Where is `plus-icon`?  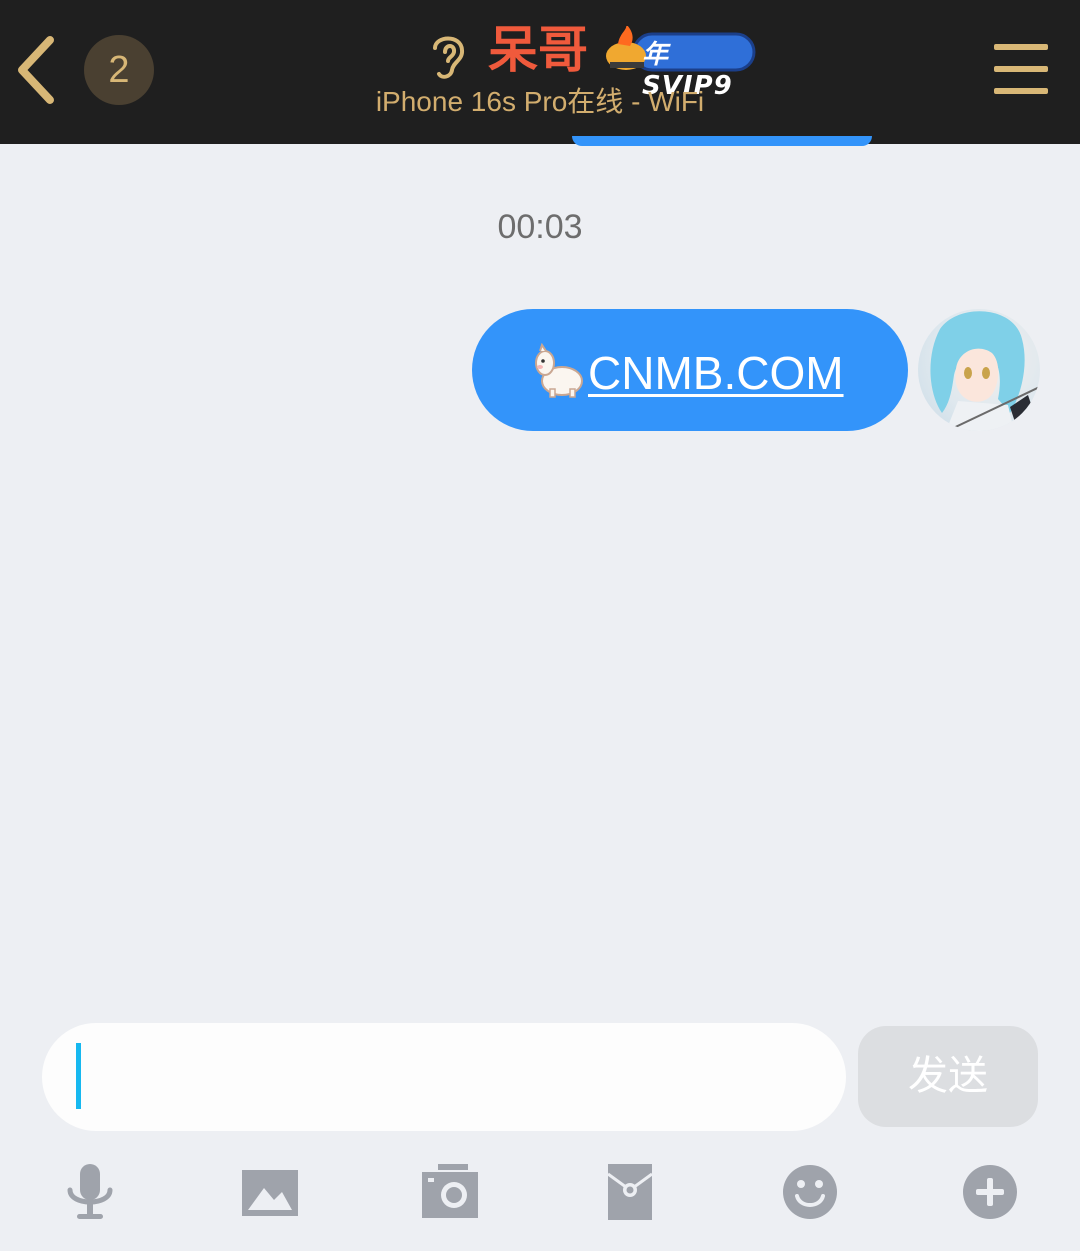 plus-icon is located at coordinates (990, 1192).